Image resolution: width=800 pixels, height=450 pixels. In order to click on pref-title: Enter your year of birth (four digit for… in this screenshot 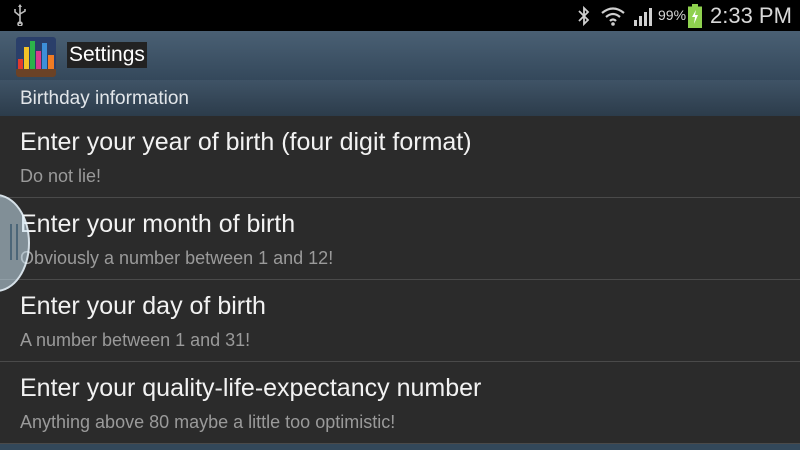, I will do `click(246, 142)`.